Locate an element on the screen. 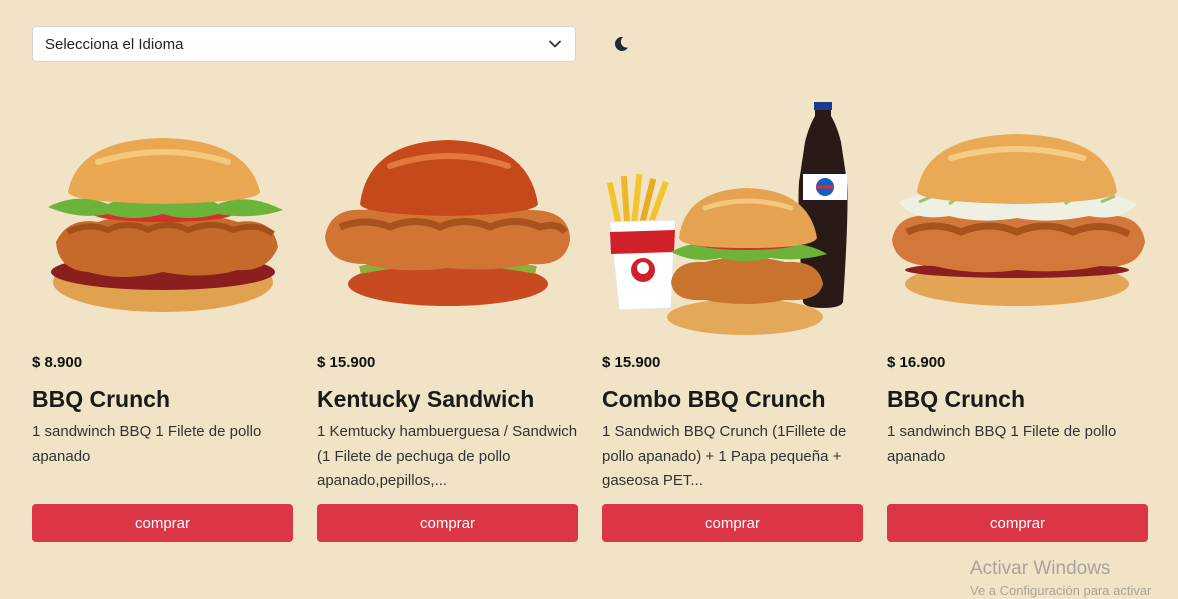 This screenshot has height=599, width=1178. bbq-crunch-burger-image is located at coordinates (162, 222).